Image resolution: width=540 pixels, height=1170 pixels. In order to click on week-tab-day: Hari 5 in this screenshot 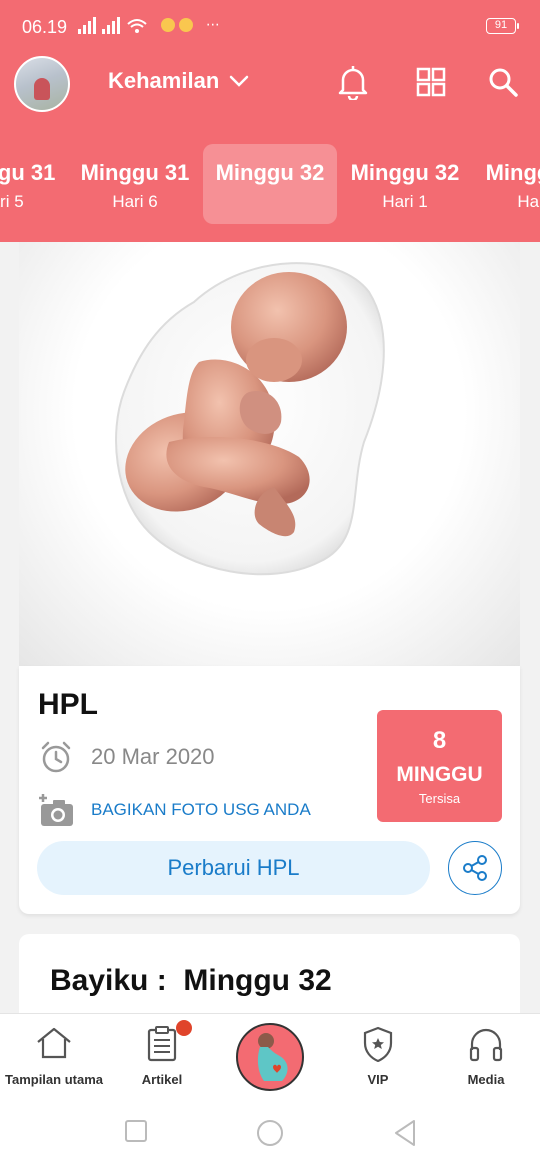, I will do `click(12, 201)`.